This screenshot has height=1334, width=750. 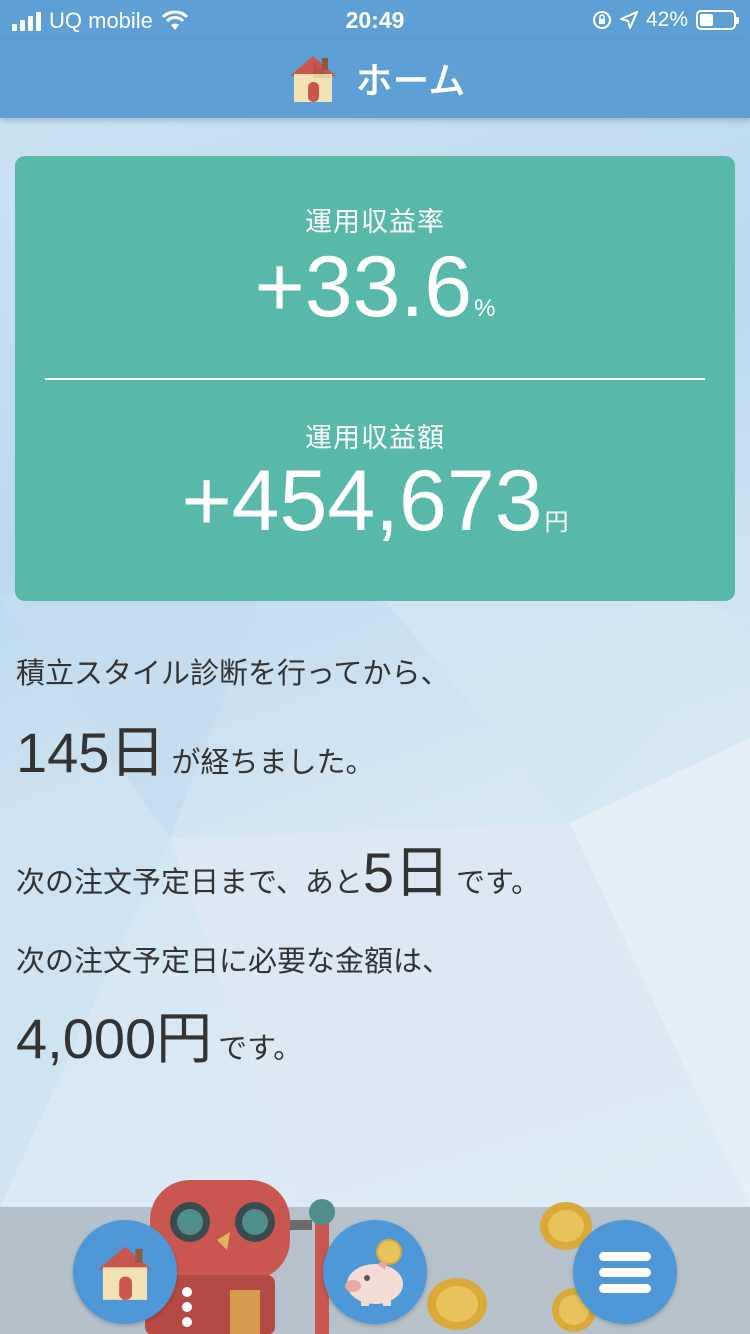 I want to click on page-title: ホーム, so click(x=411, y=81).